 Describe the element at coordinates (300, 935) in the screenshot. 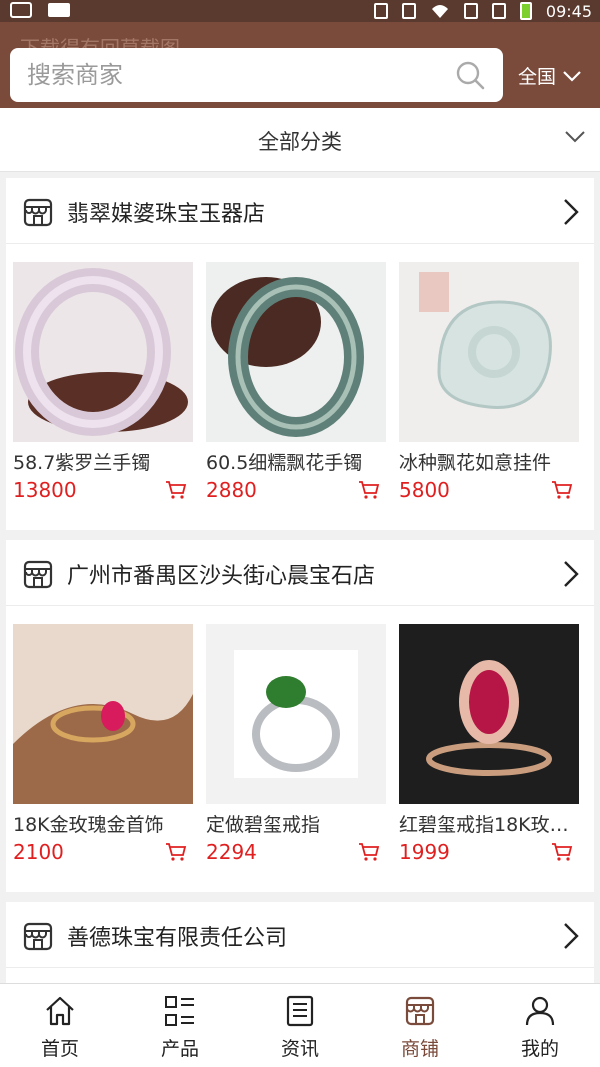

I see `store-header: 善德珠宝有限责任公司` at that location.